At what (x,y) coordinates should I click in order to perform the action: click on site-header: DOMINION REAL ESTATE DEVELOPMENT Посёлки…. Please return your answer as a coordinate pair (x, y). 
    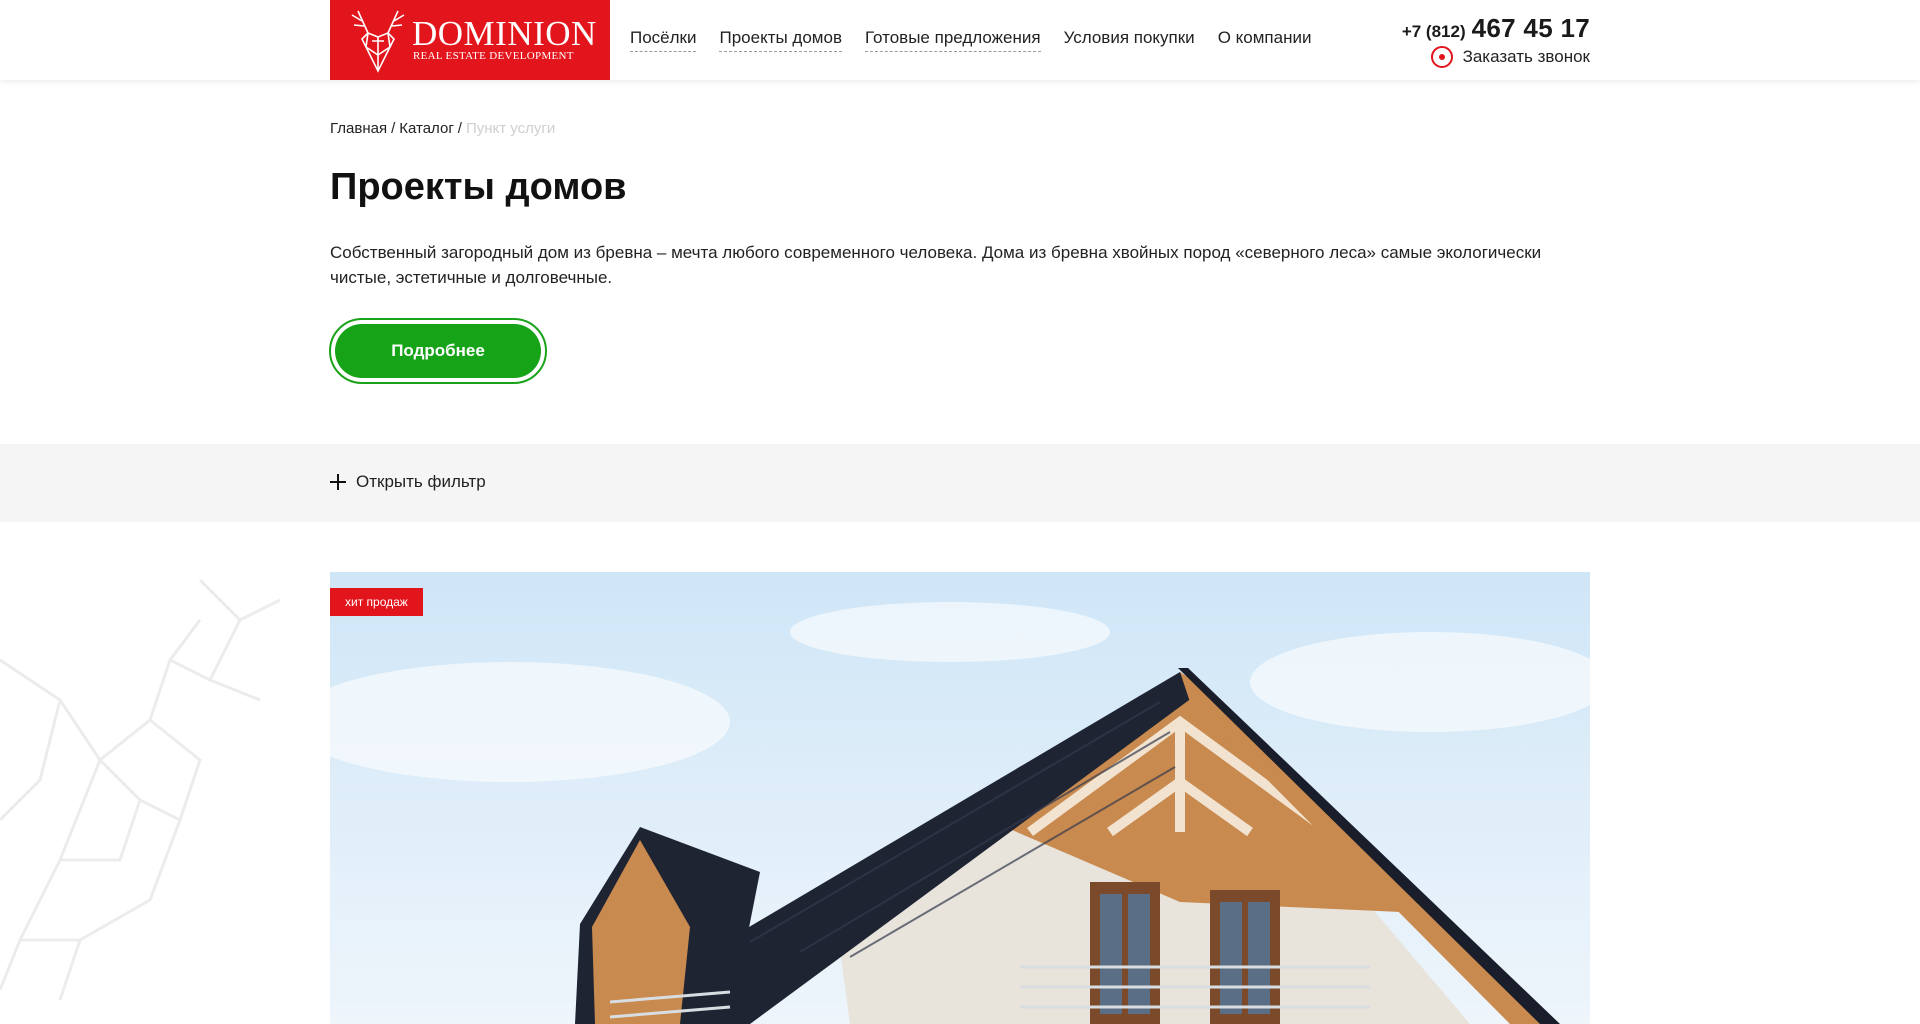
    Looking at the image, I should click on (960, 40).